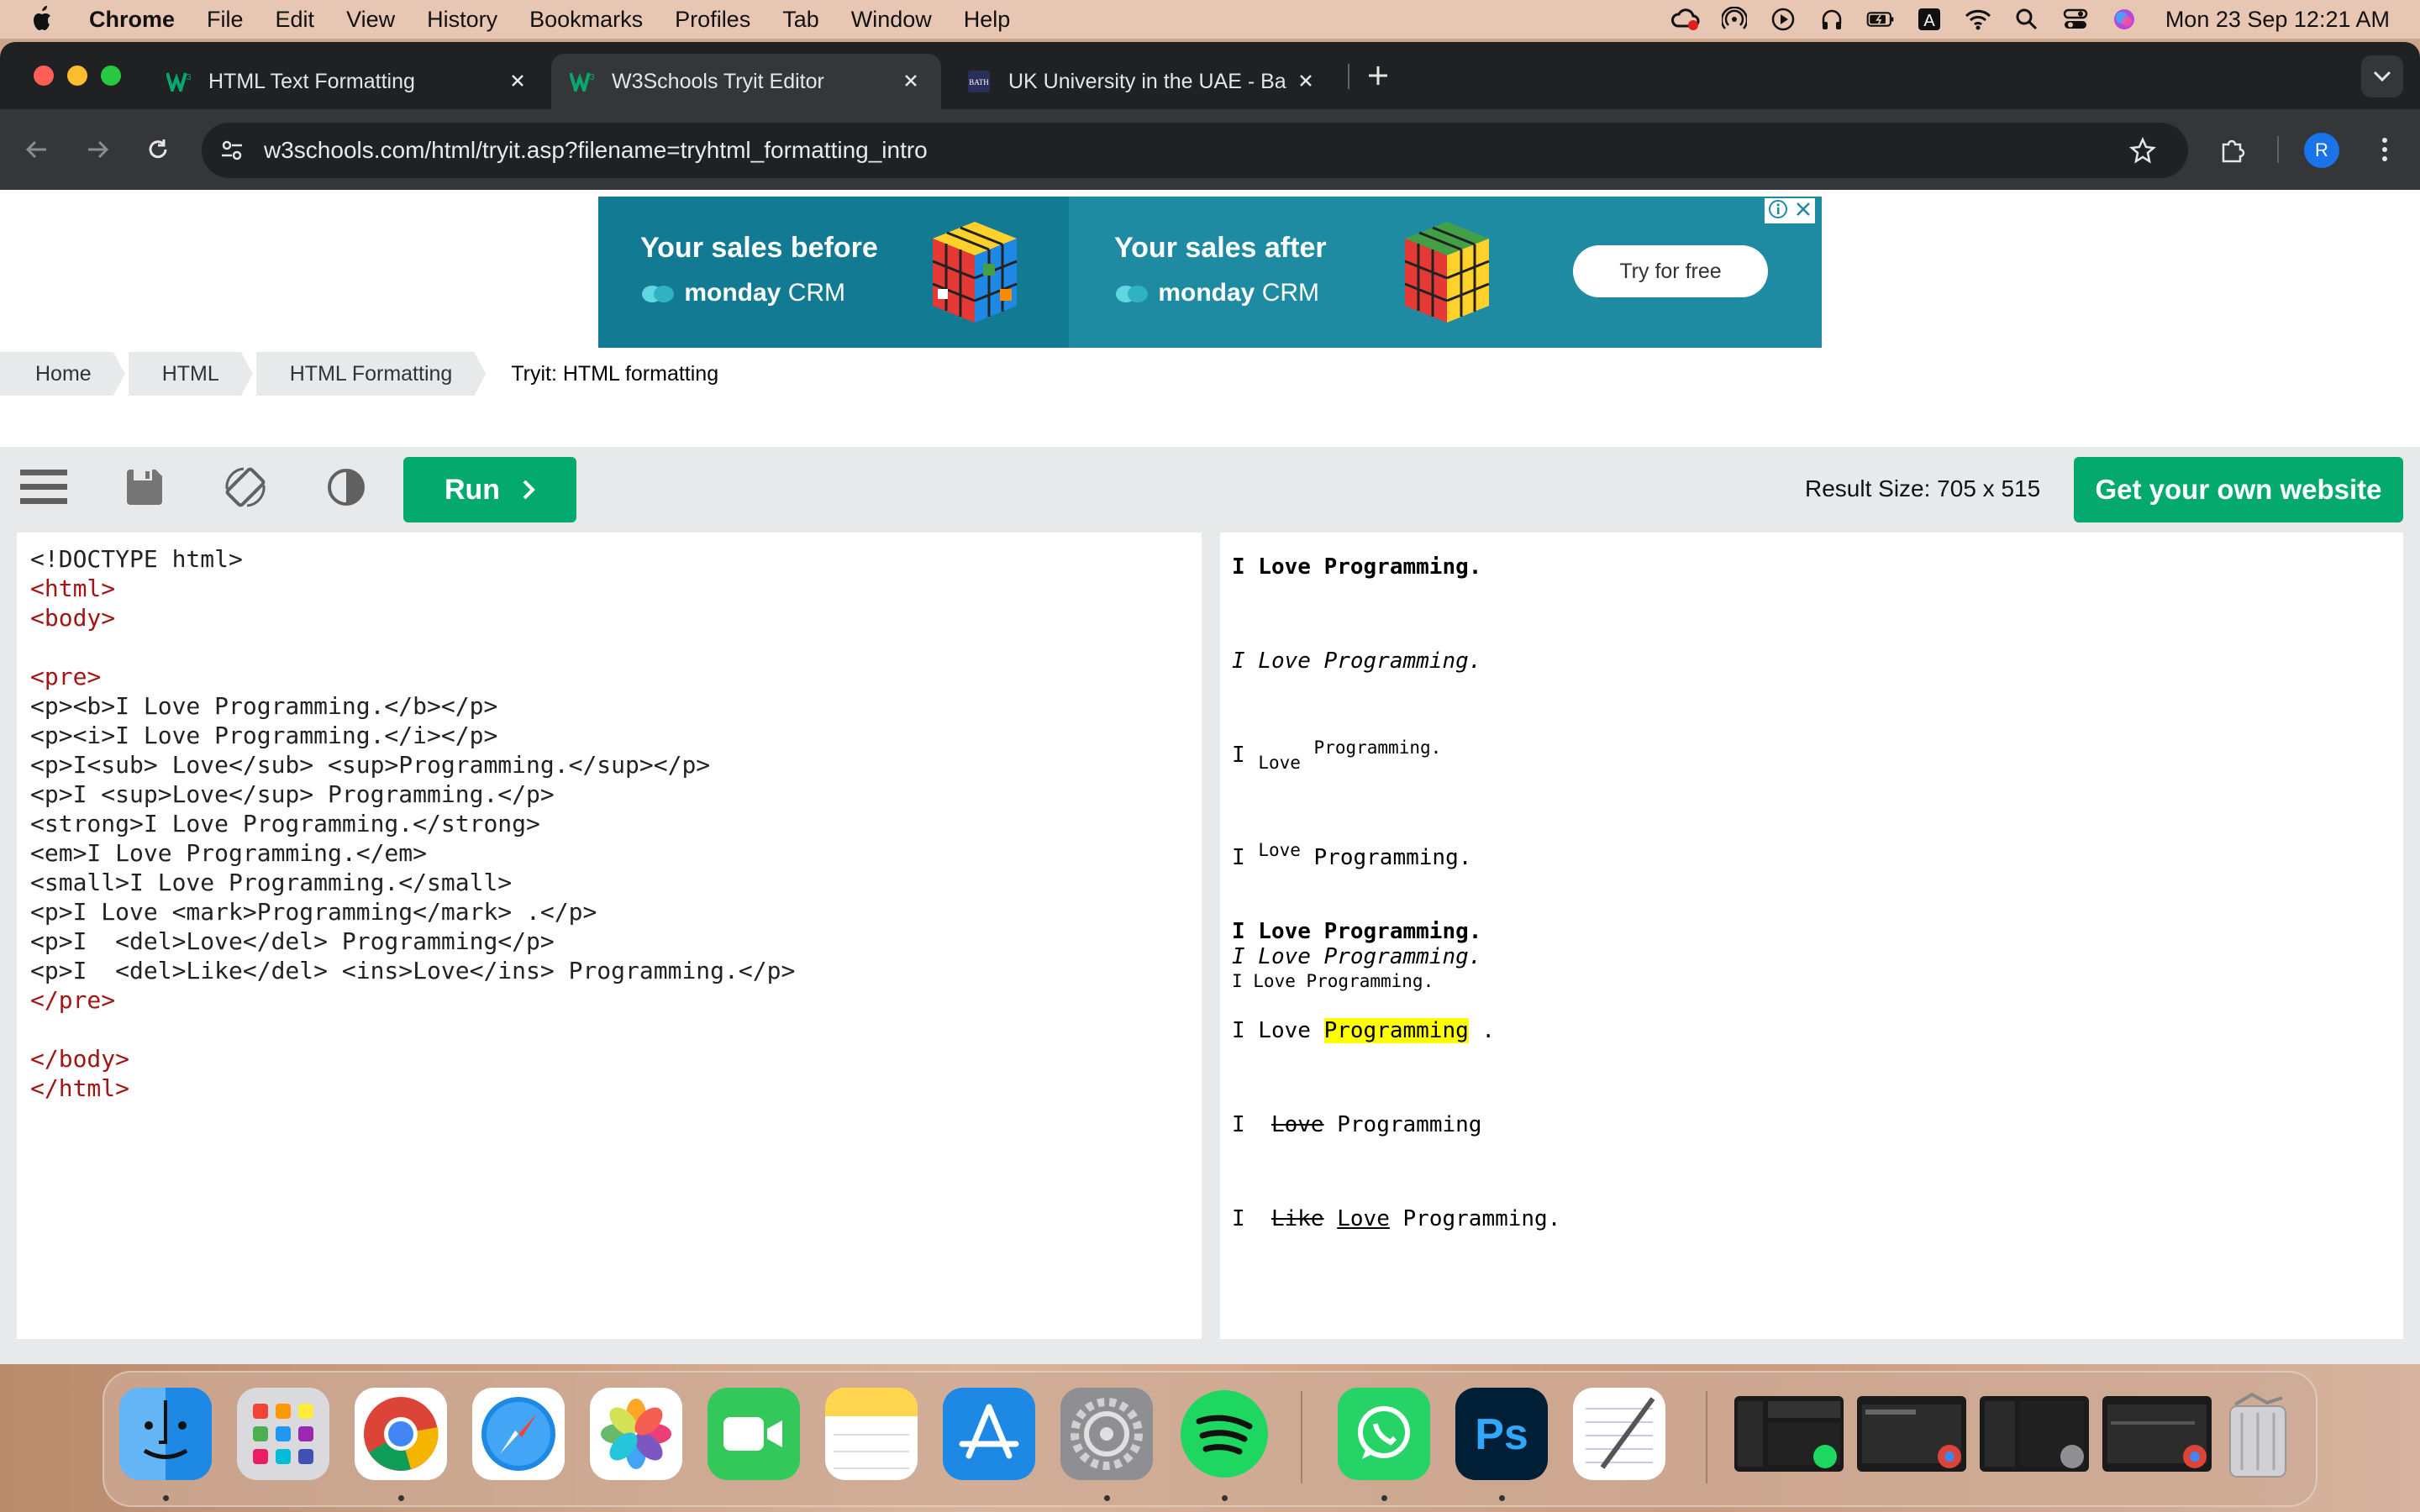 Image resolution: width=2420 pixels, height=1512 pixels. What do you see at coordinates (759, 248) in the screenshot?
I see `ad-before-text: Your sales before` at bounding box center [759, 248].